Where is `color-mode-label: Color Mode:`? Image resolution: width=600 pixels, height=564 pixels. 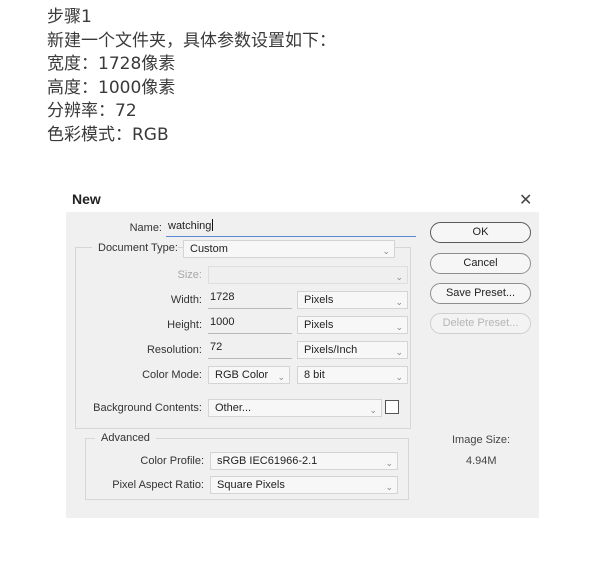
color-mode-label: Color Mode: is located at coordinates (172, 375).